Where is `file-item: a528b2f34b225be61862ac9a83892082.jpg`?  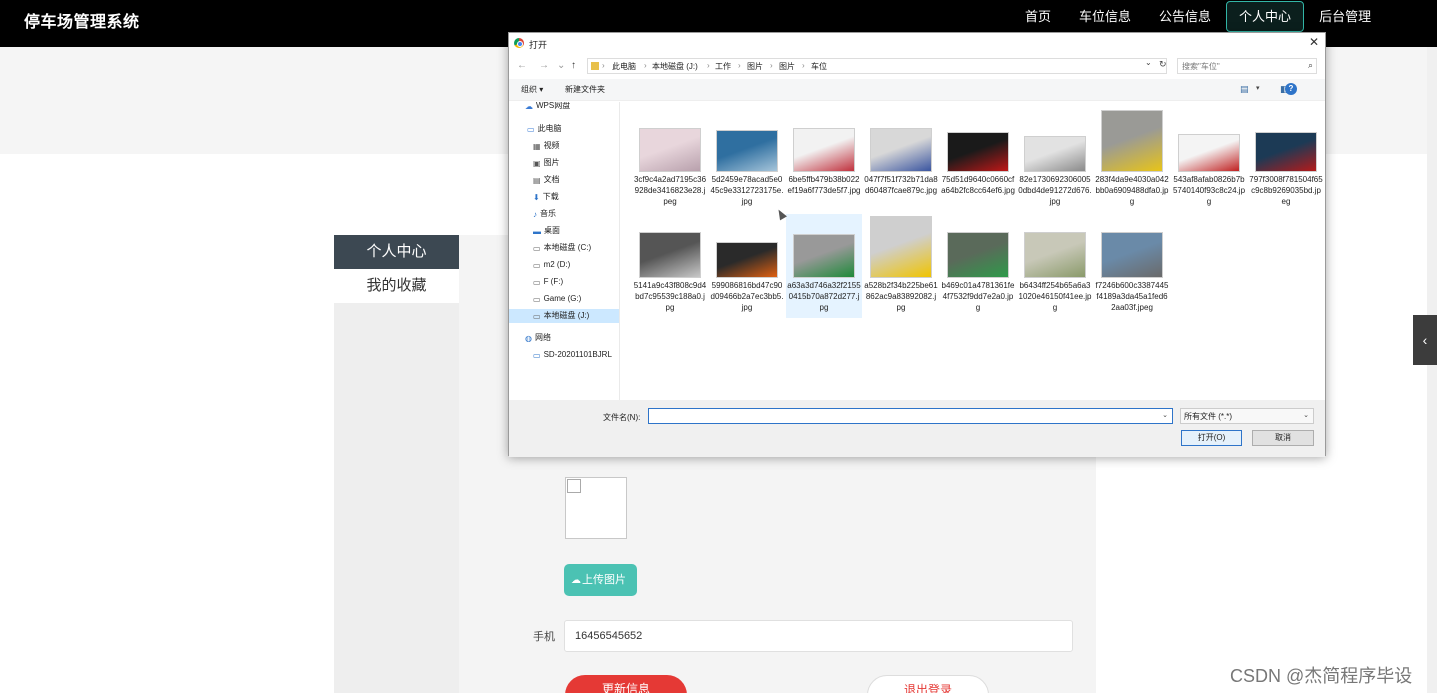
file-item: a528b2f34b225be61862ac9a83892082.jpg is located at coordinates (901, 266).